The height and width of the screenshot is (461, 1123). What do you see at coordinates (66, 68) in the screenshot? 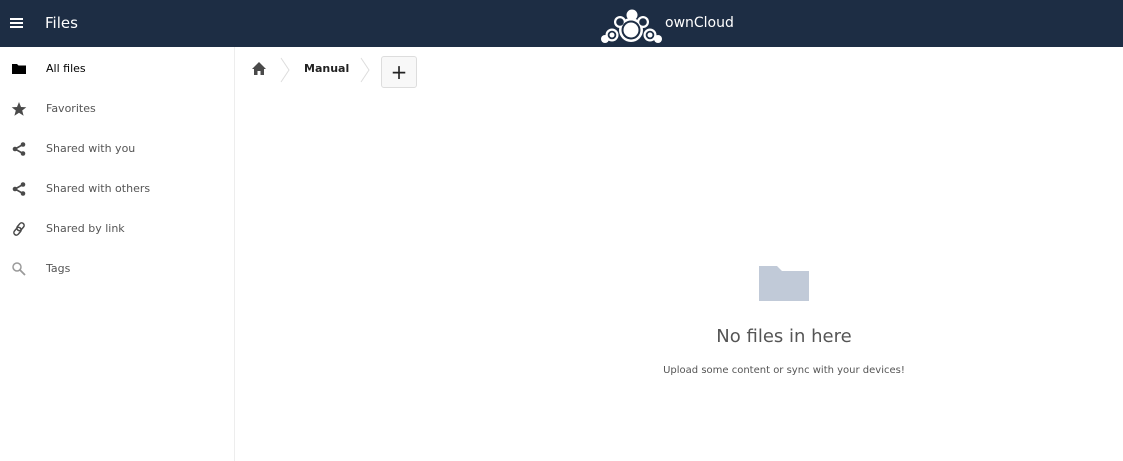
I see `sidebar-item-label: All files` at bounding box center [66, 68].